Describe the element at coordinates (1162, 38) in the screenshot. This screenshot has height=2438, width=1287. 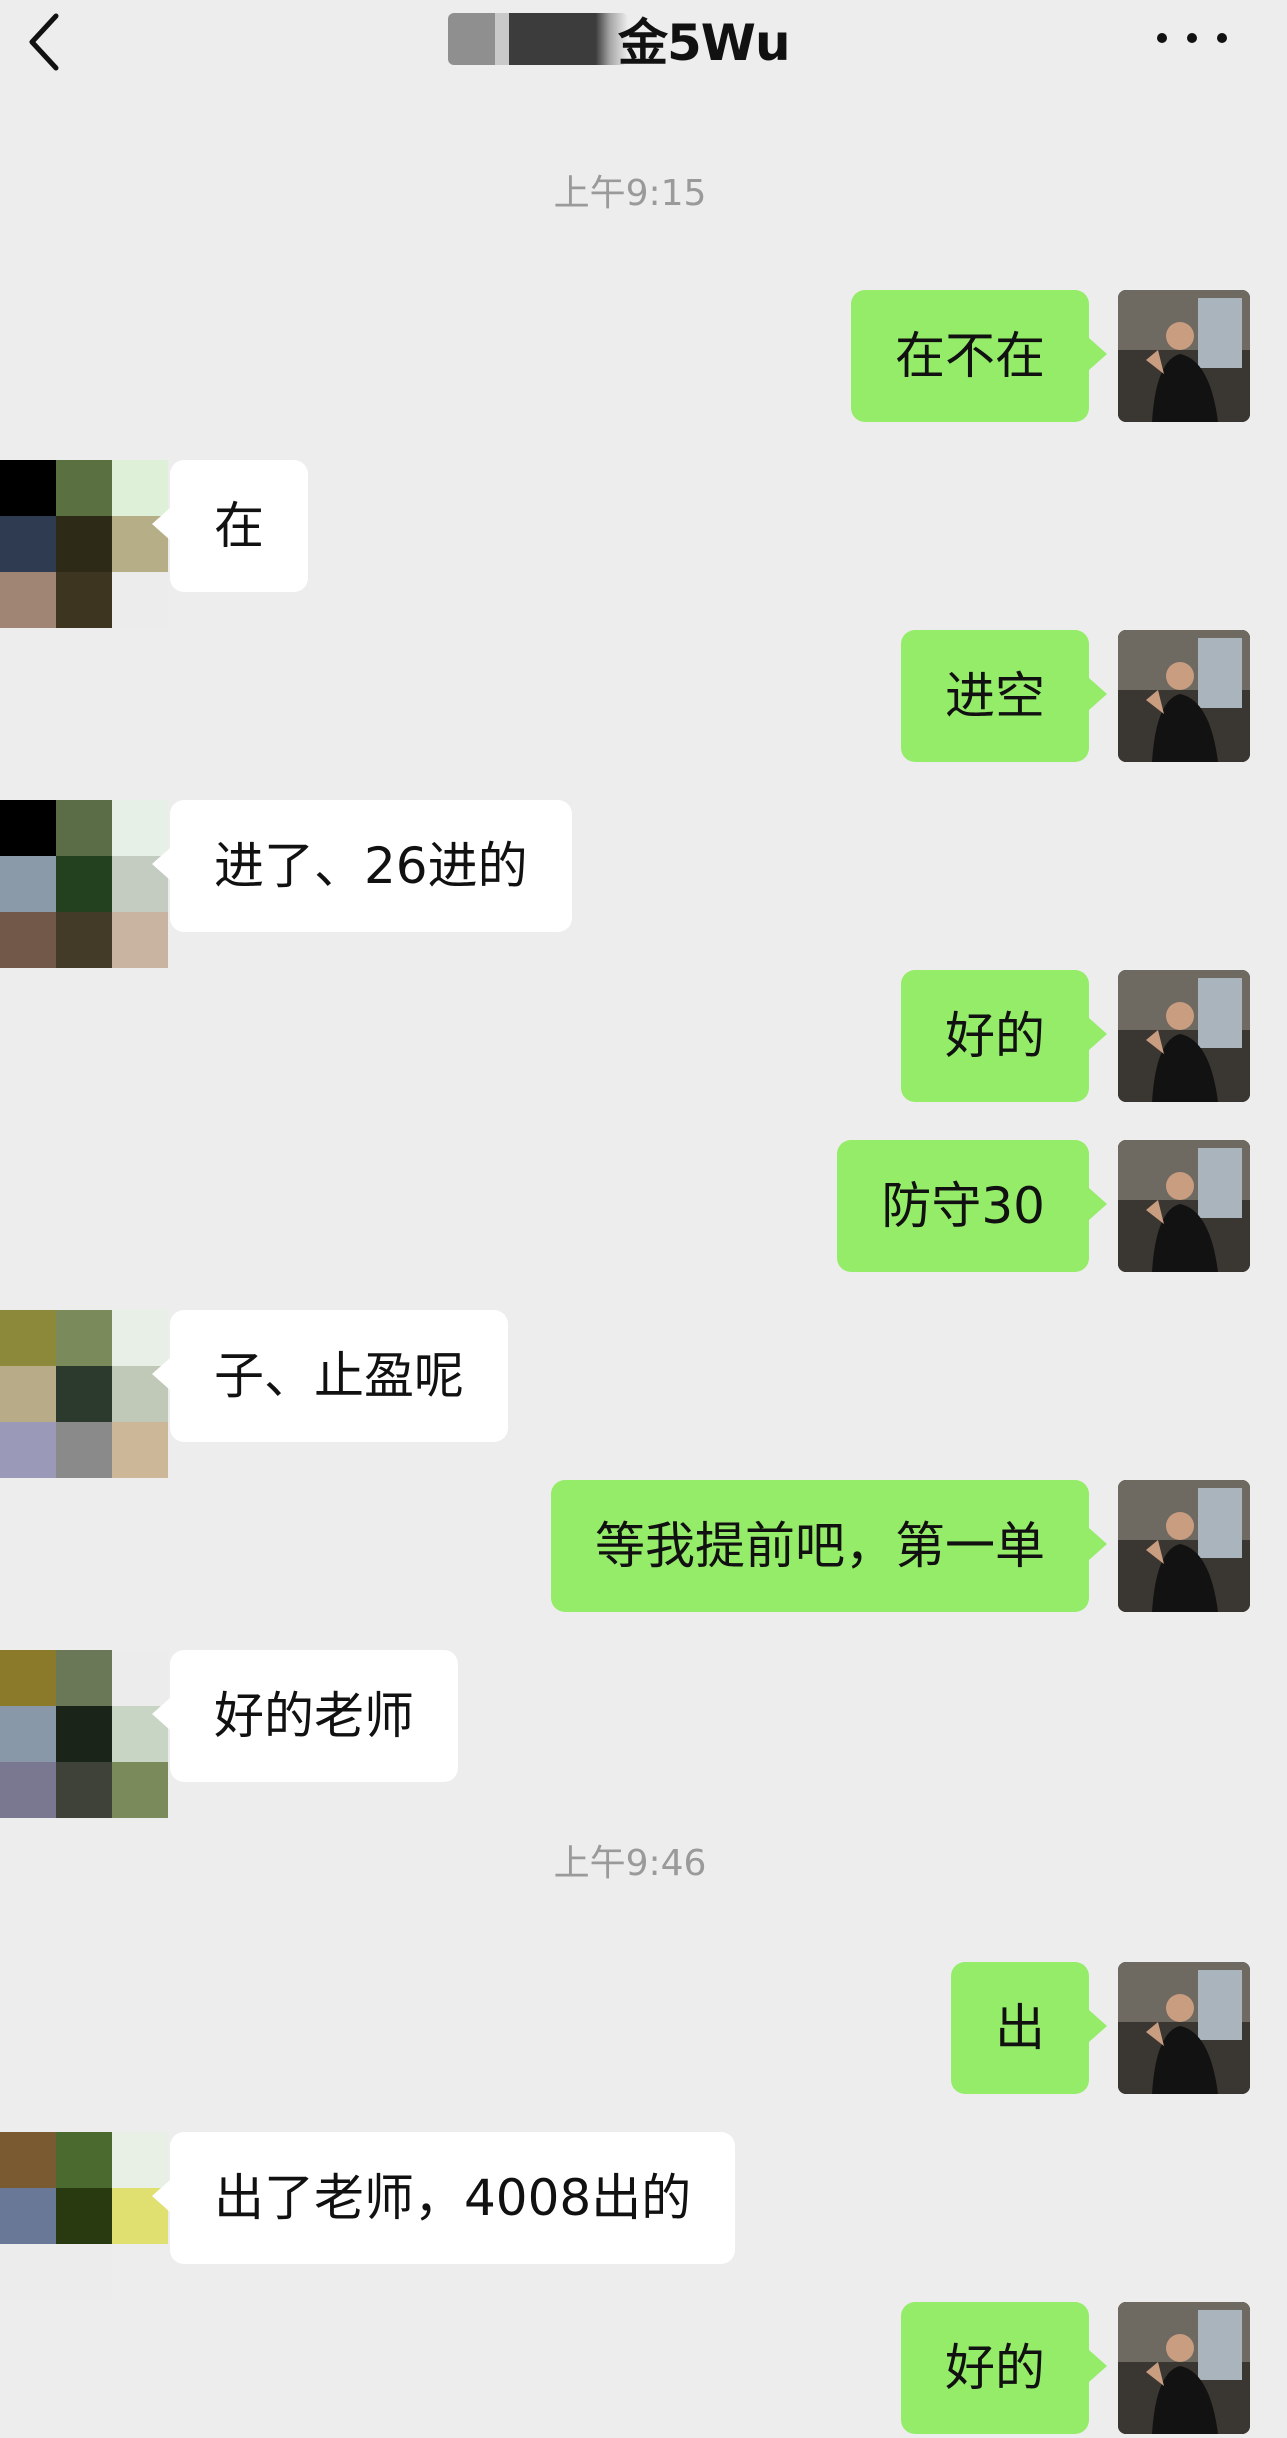
I see `more-dots-icon` at that location.